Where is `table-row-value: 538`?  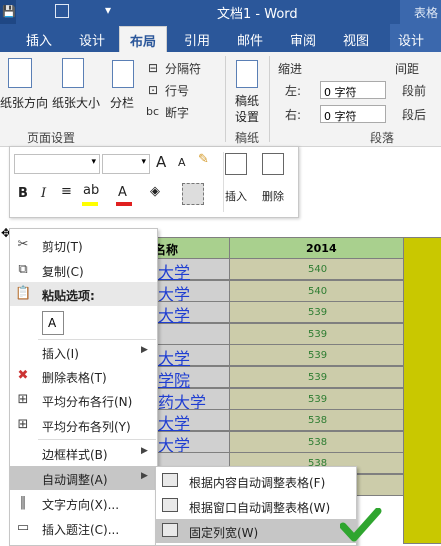 table-row-value: 538 is located at coordinates (318, 420).